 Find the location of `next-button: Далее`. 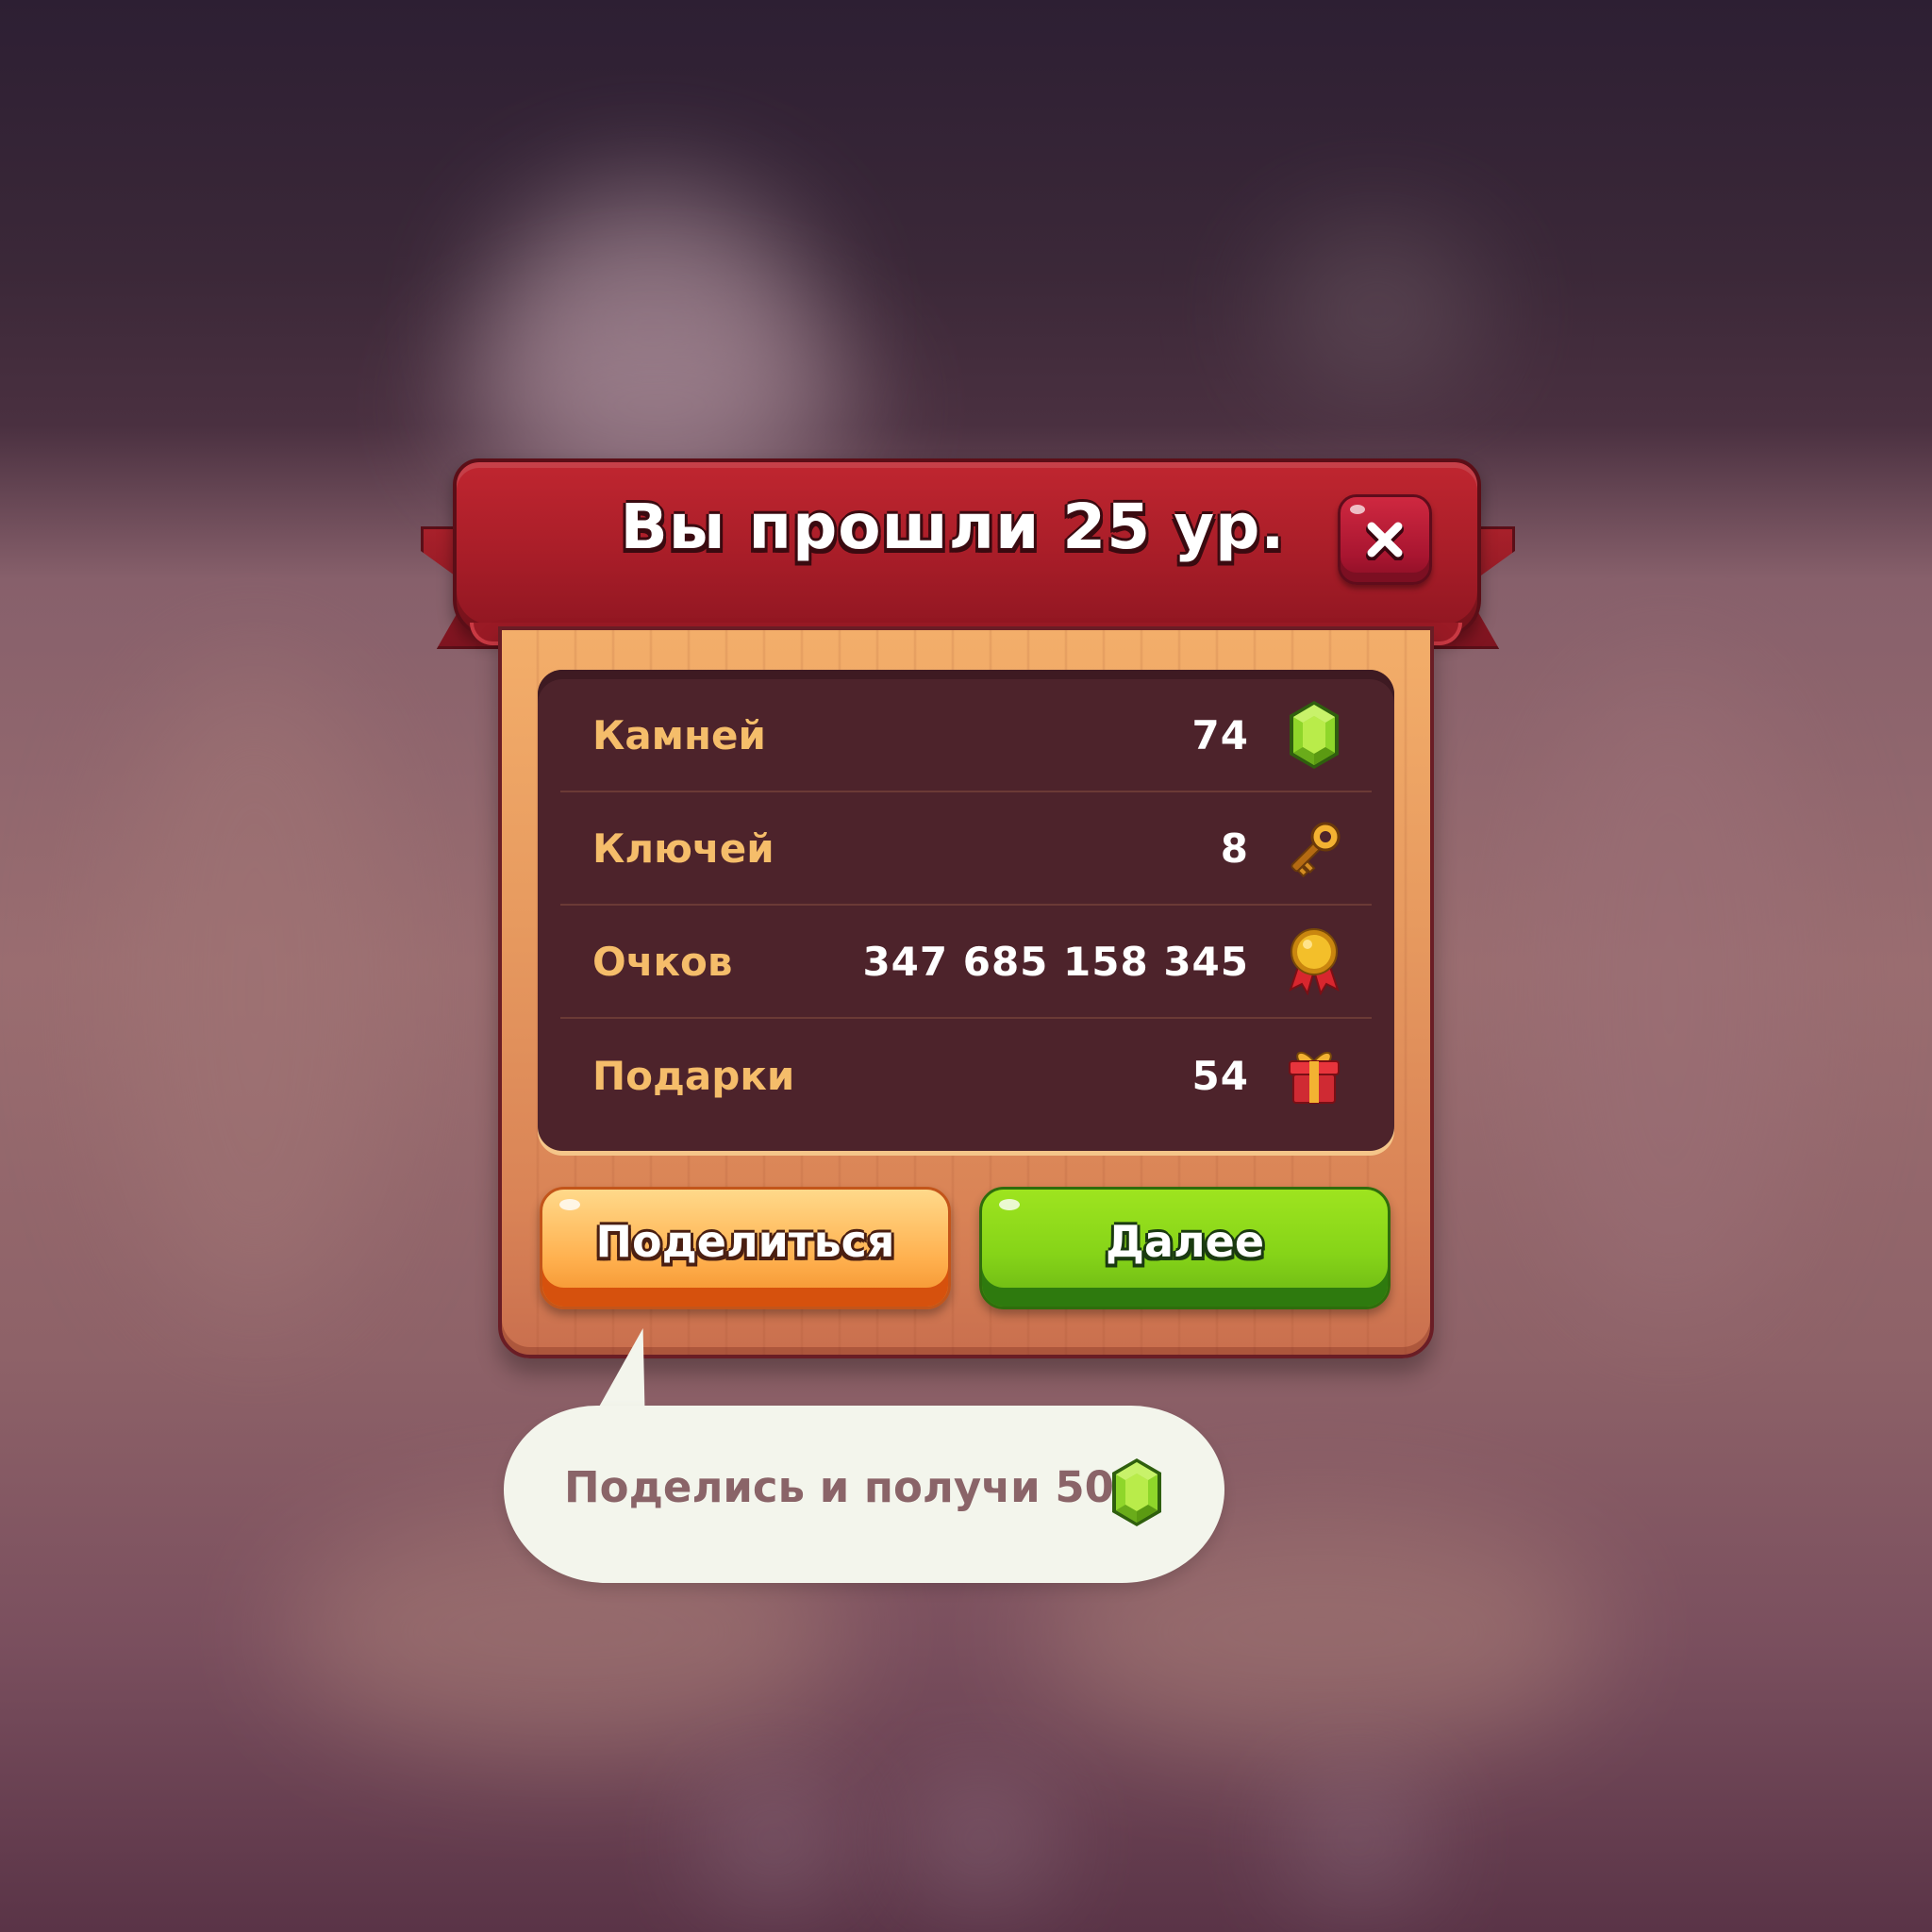

next-button: Далее is located at coordinates (1185, 1248).